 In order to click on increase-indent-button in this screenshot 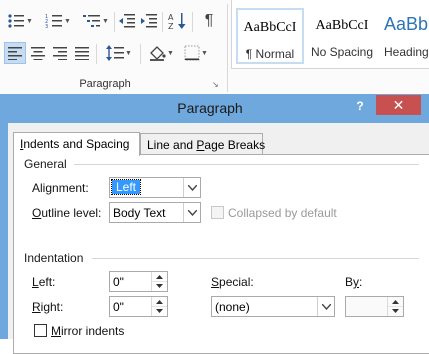, I will do `click(149, 21)`.